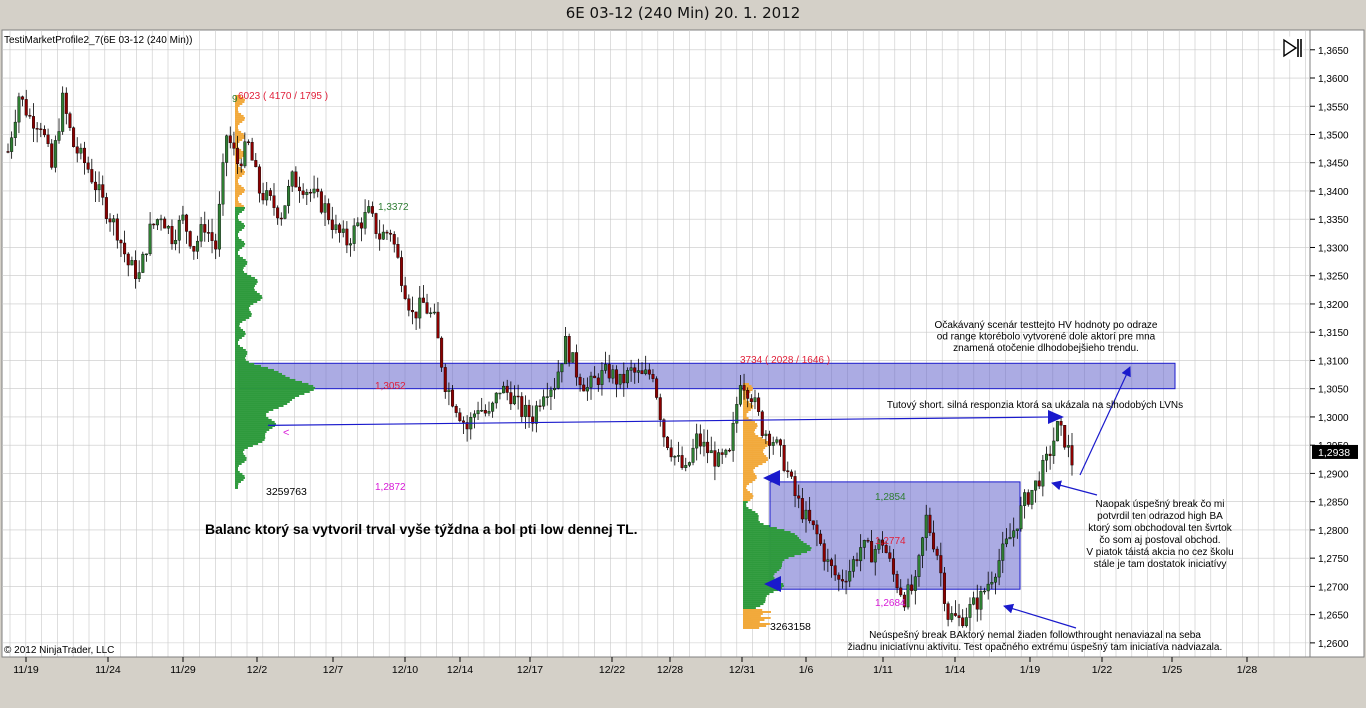 The height and width of the screenshot is (708, 1366). Describe the element at coordinates (405, 670) in the screenshot. I see `x-tick-label: 12/10` at that location.